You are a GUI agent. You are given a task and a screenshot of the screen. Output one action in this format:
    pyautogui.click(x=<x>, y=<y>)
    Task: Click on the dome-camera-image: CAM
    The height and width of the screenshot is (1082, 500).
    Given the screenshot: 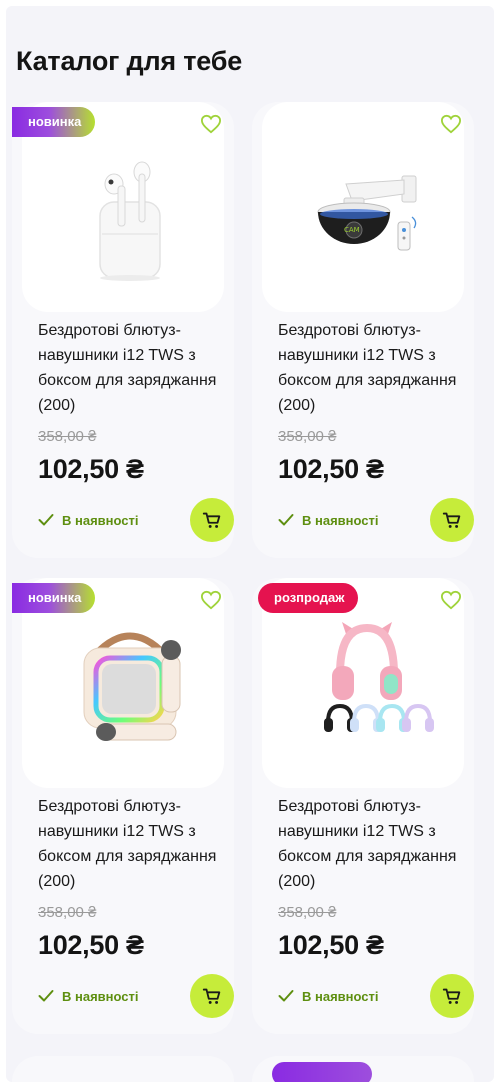 What is the action you would take?
    pyautogui.click(x=367, y=213)
    